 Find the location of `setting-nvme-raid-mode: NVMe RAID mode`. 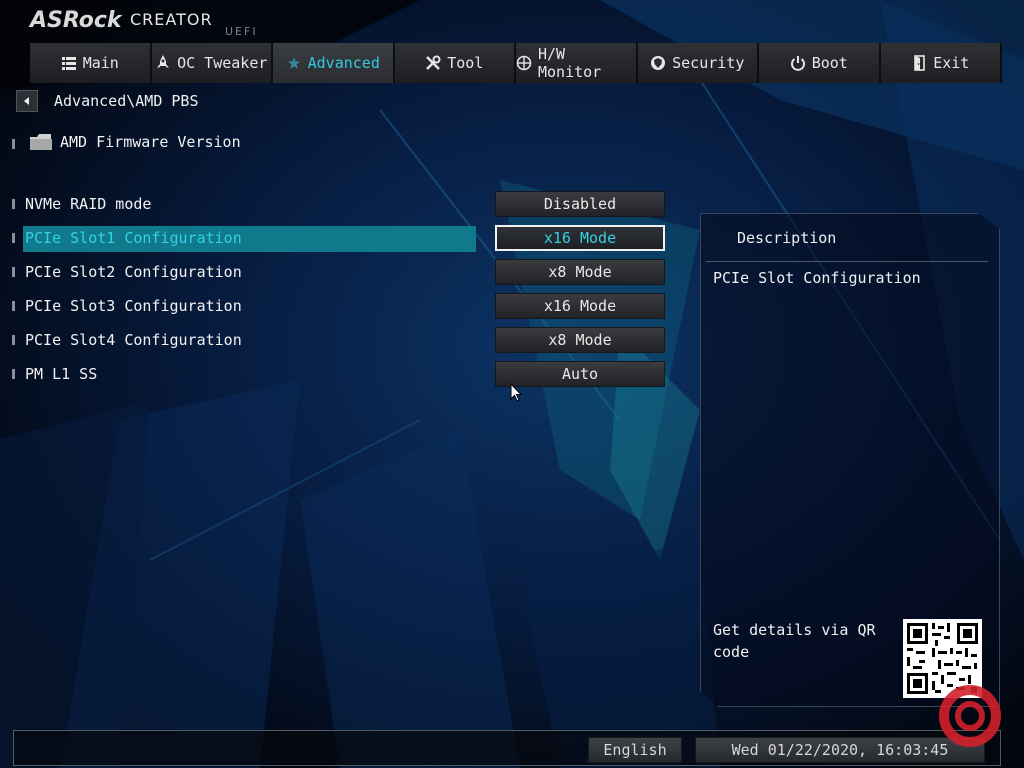

setting-nvme-raid-mode: NVMe RAID mode is located at coordinates (88, 204).